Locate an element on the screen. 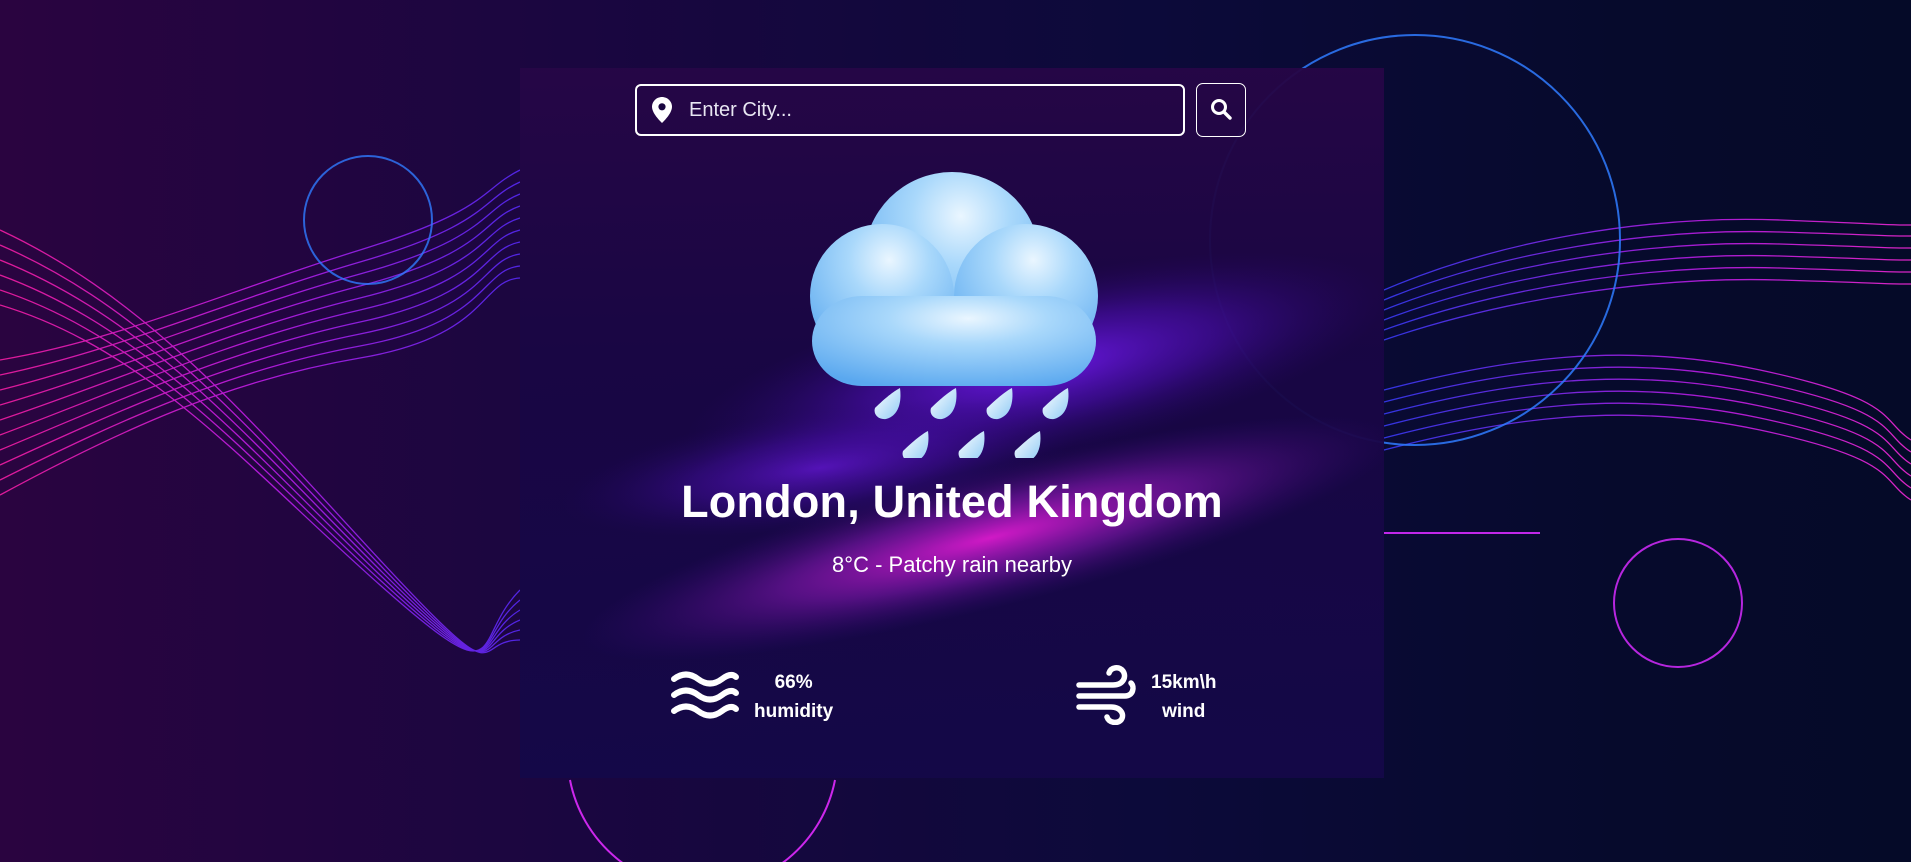 The image size is (1911, 862). location-title: London, United Kingdom is located at coordinates (952, 501).